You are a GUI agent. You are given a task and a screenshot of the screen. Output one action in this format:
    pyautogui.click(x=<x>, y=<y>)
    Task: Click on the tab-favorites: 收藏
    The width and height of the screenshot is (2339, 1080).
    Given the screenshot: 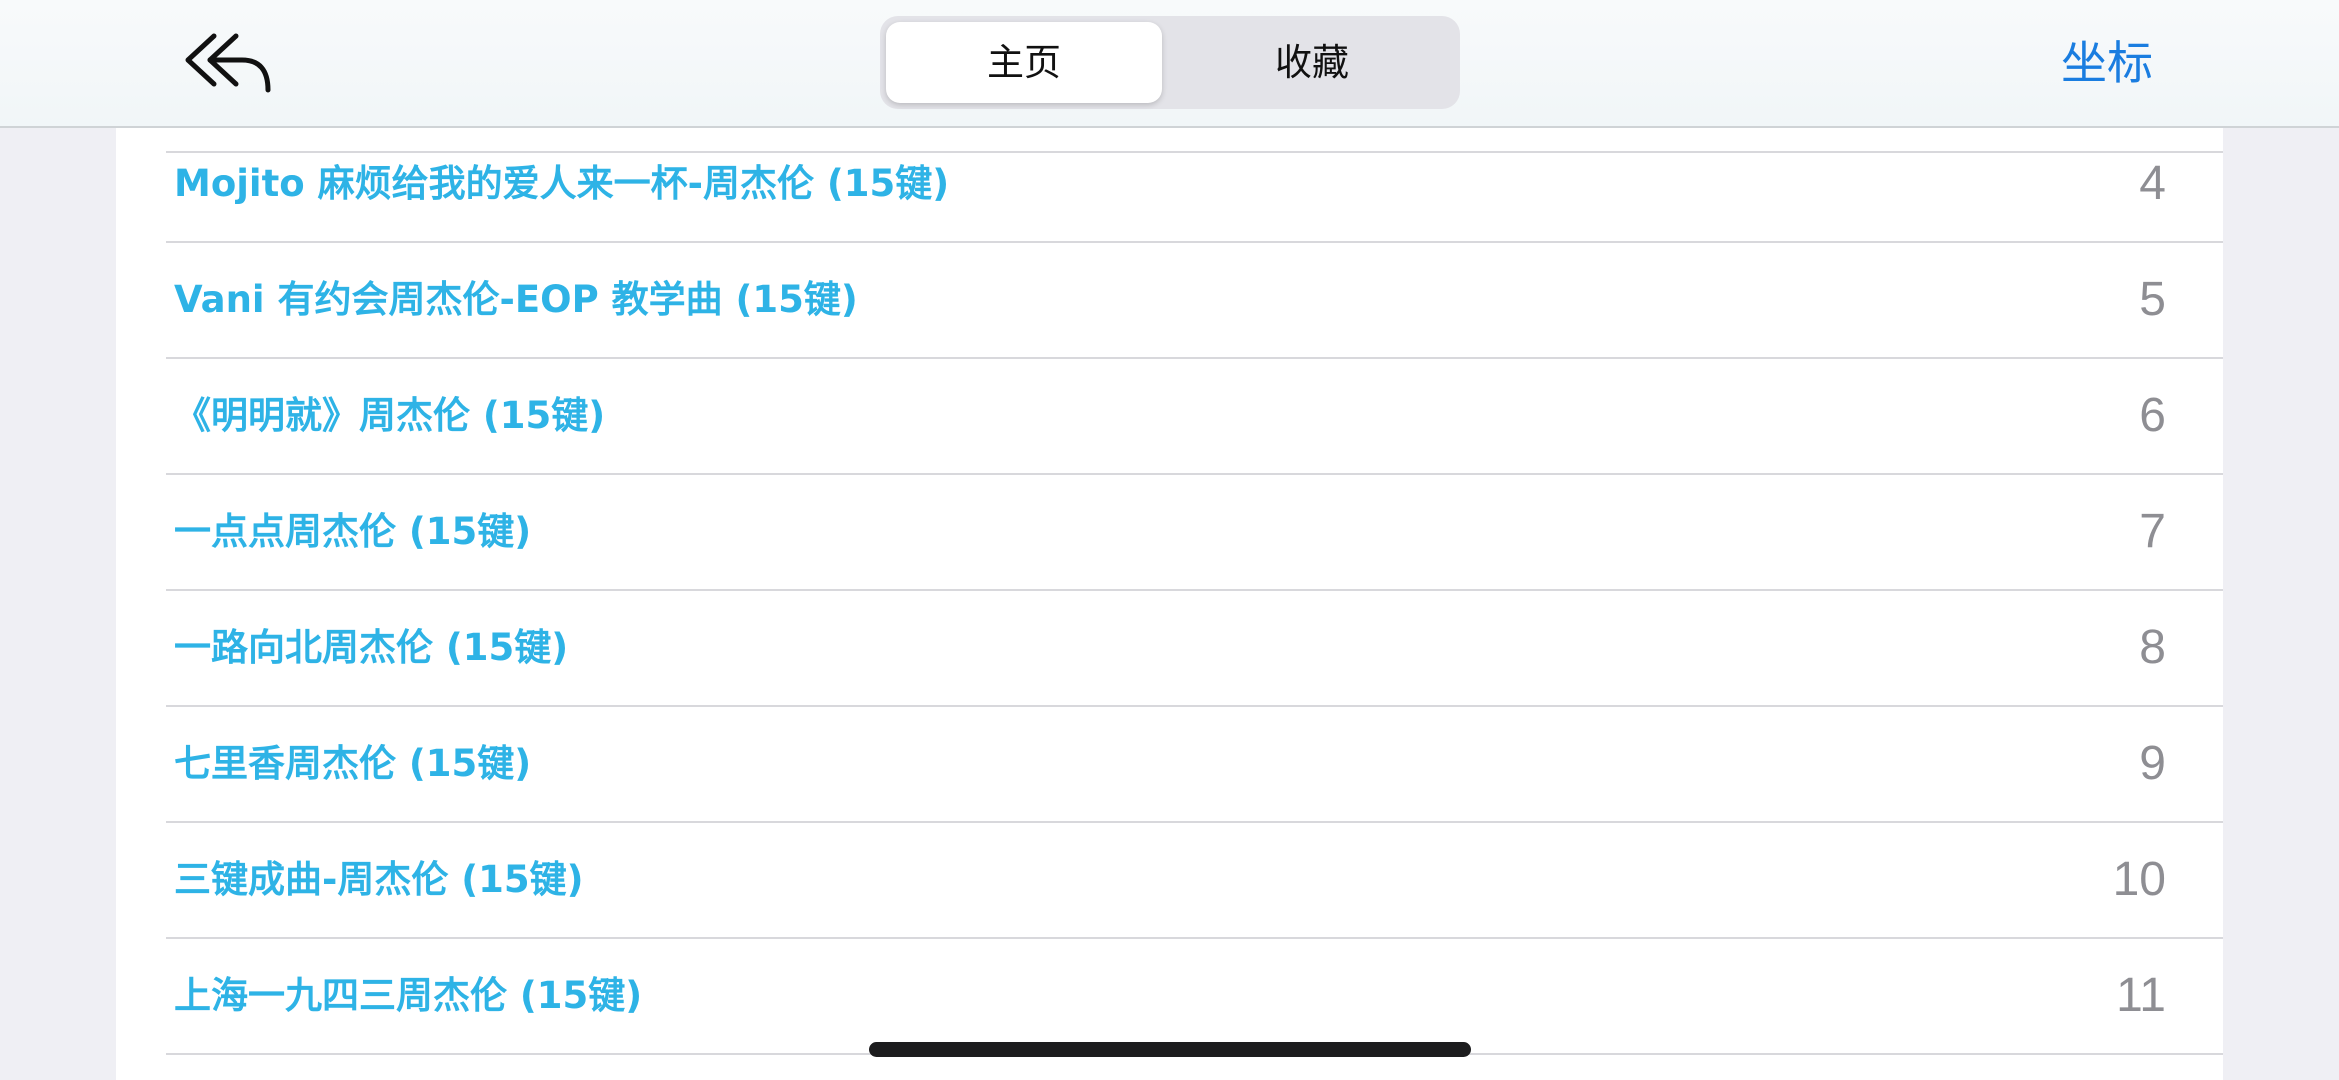 What is the action you would take?
    pyautogui.click(x=1312, y=62)
    